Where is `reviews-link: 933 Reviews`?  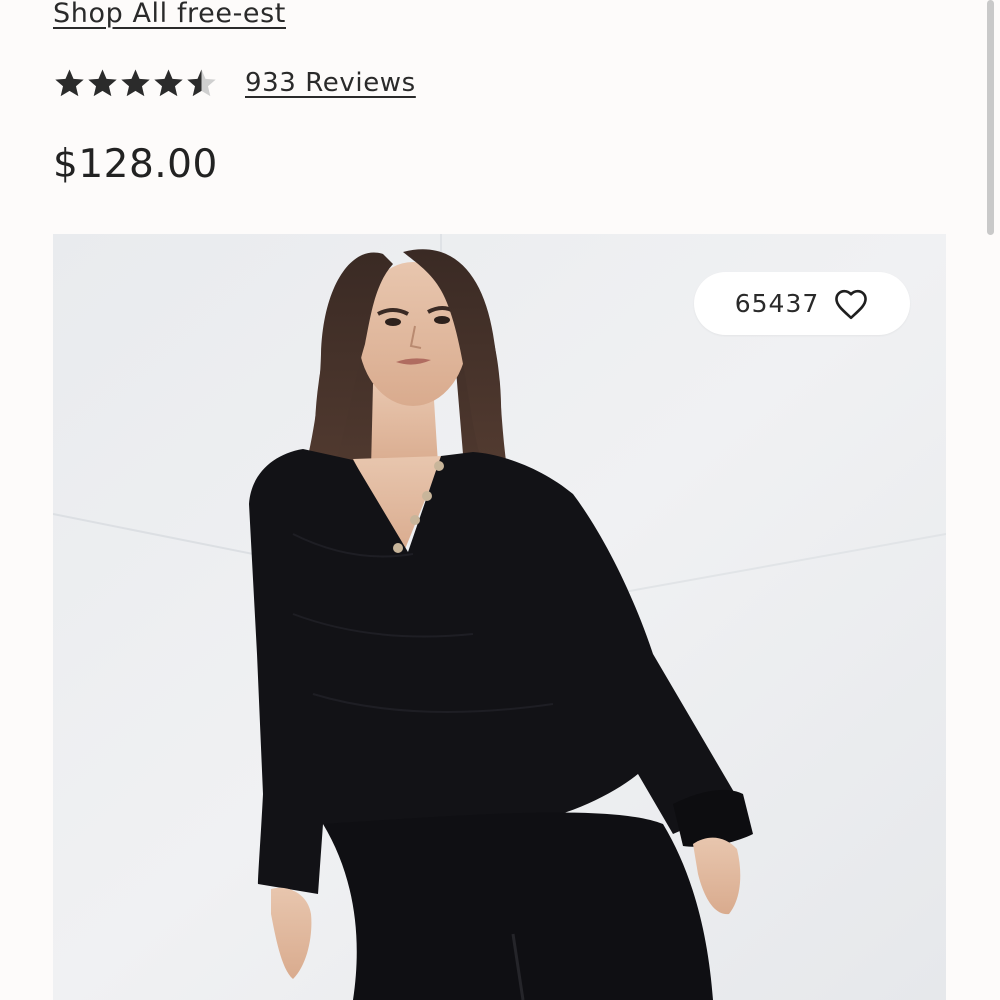 reviews-link: 933 Reviews is located at coordinates (330, 83).